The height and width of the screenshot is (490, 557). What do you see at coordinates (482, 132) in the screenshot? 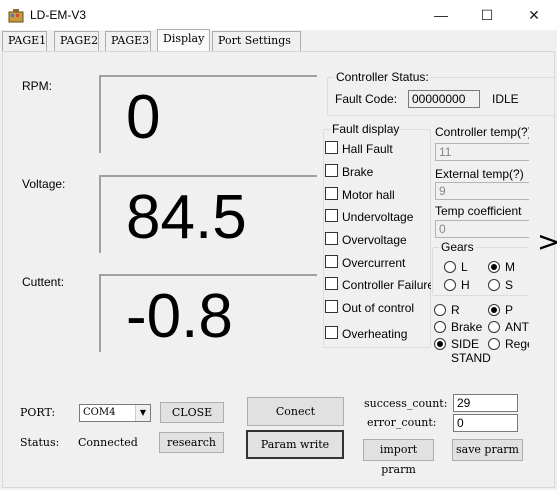
I see `controller-temp-label: Controller temp(?)` at bounding box center [482, 132].